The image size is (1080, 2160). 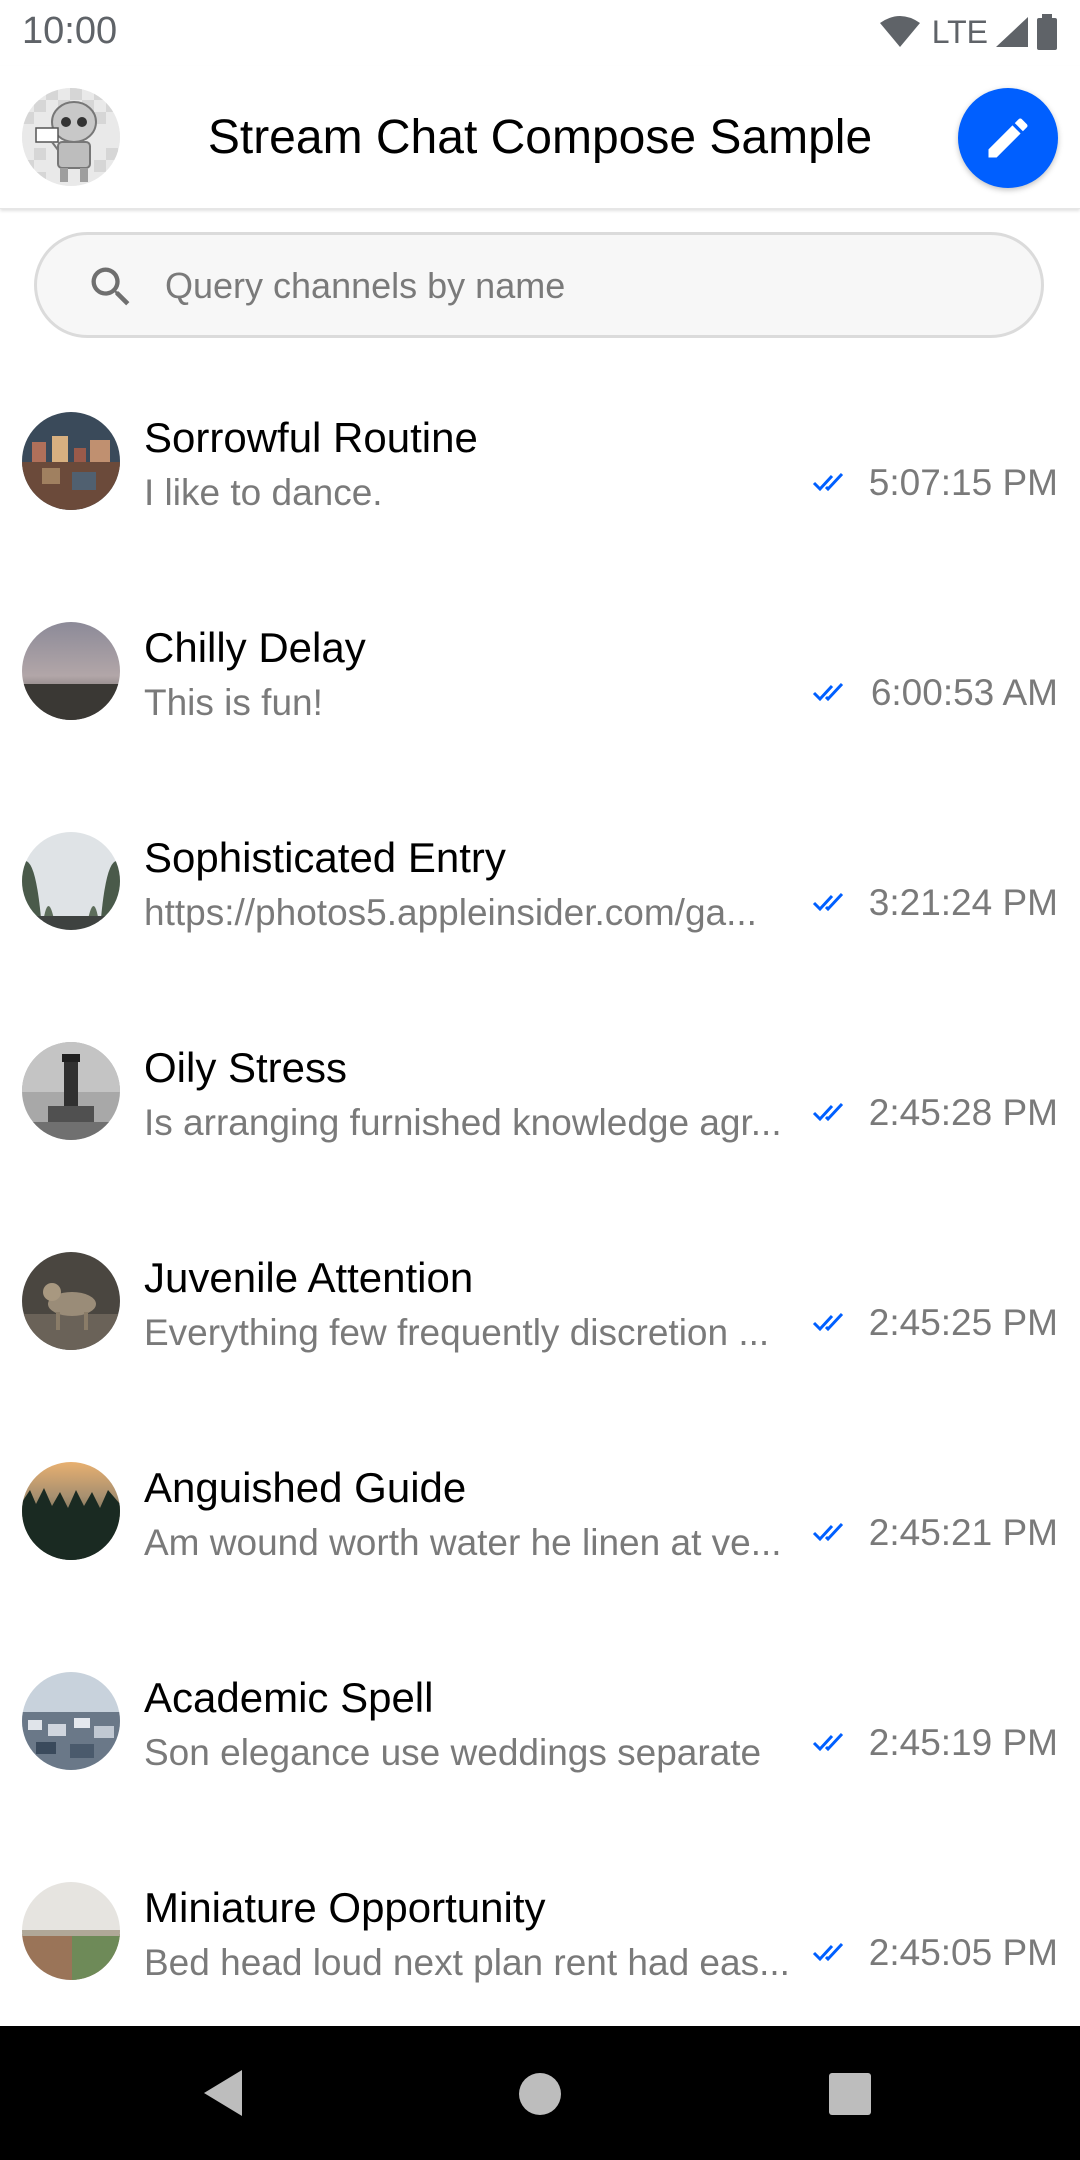 I want to click on channel-timestamp: 2:45:19 PM, so click(x=963, y=1742).